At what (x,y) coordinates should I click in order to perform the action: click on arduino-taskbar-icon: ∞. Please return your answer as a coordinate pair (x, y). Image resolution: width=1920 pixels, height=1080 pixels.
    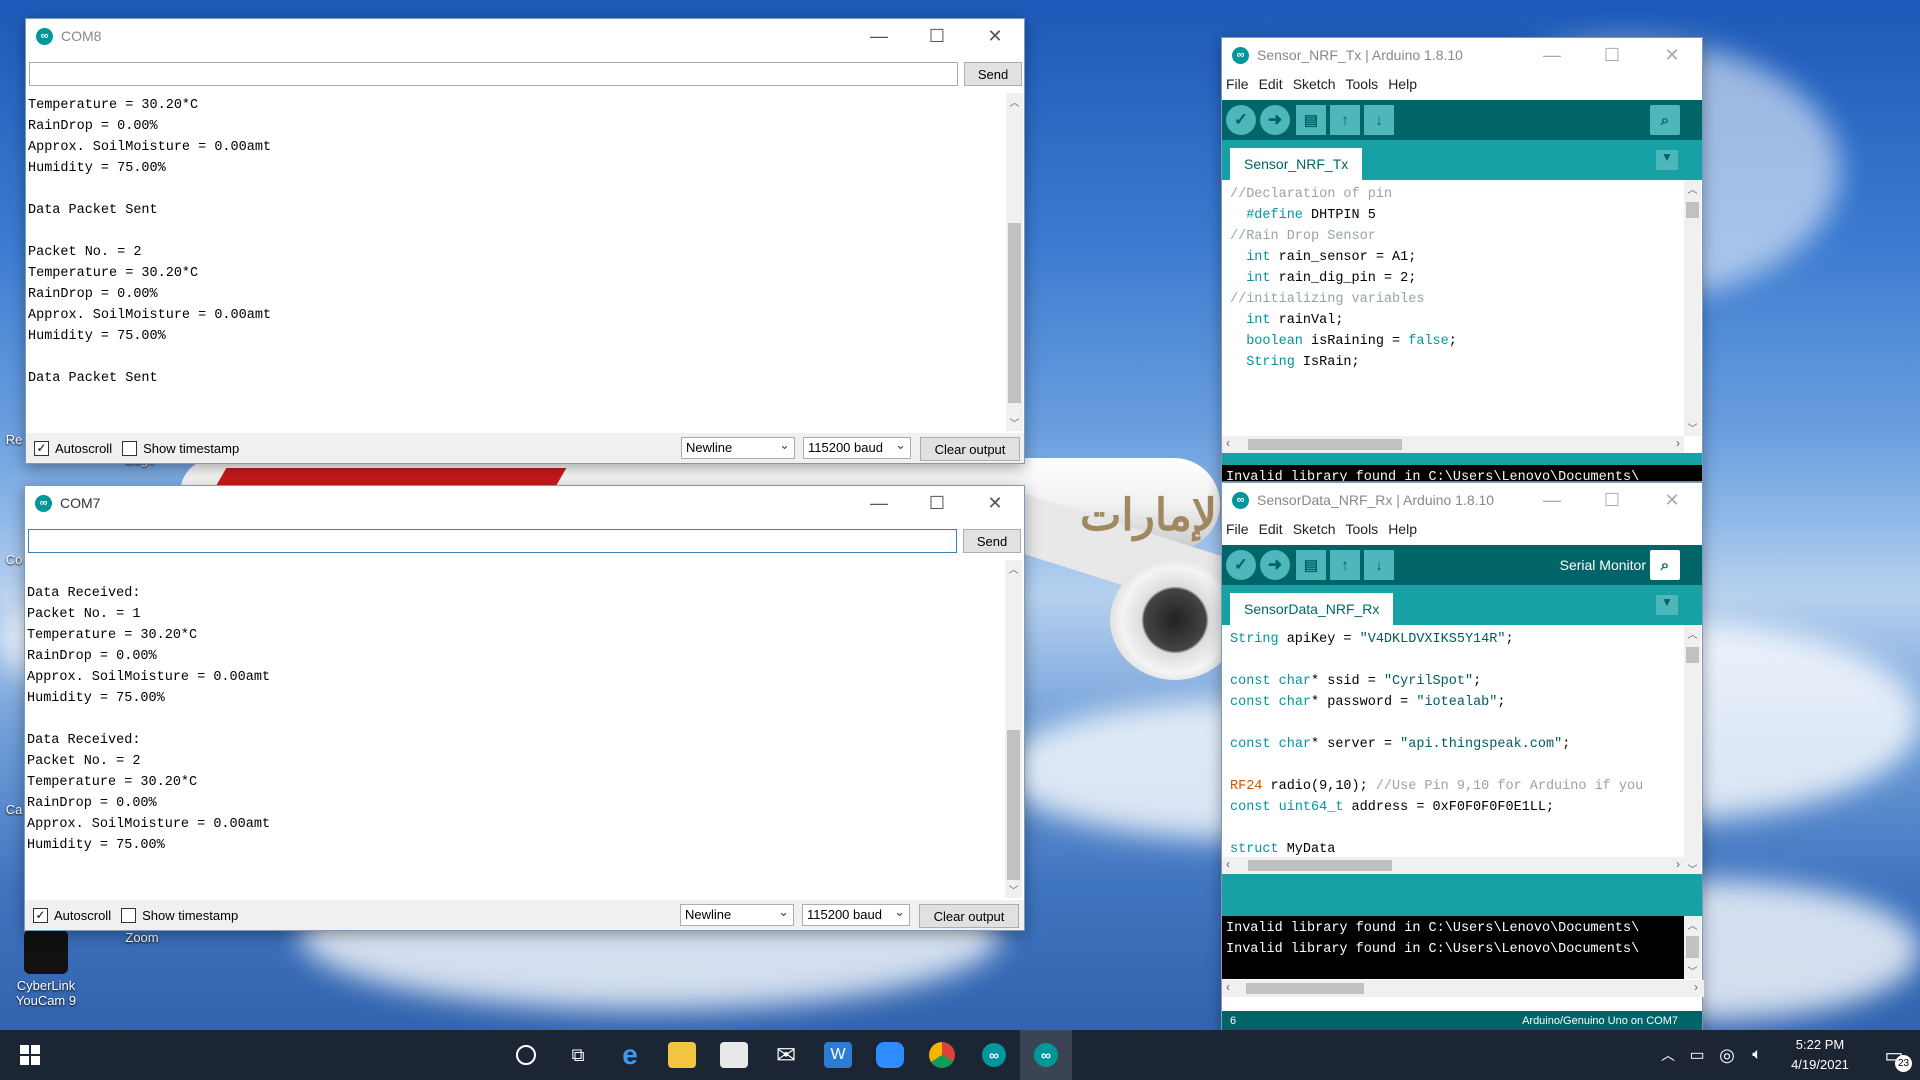
    Looking at the image, I should click on (994, 1055).